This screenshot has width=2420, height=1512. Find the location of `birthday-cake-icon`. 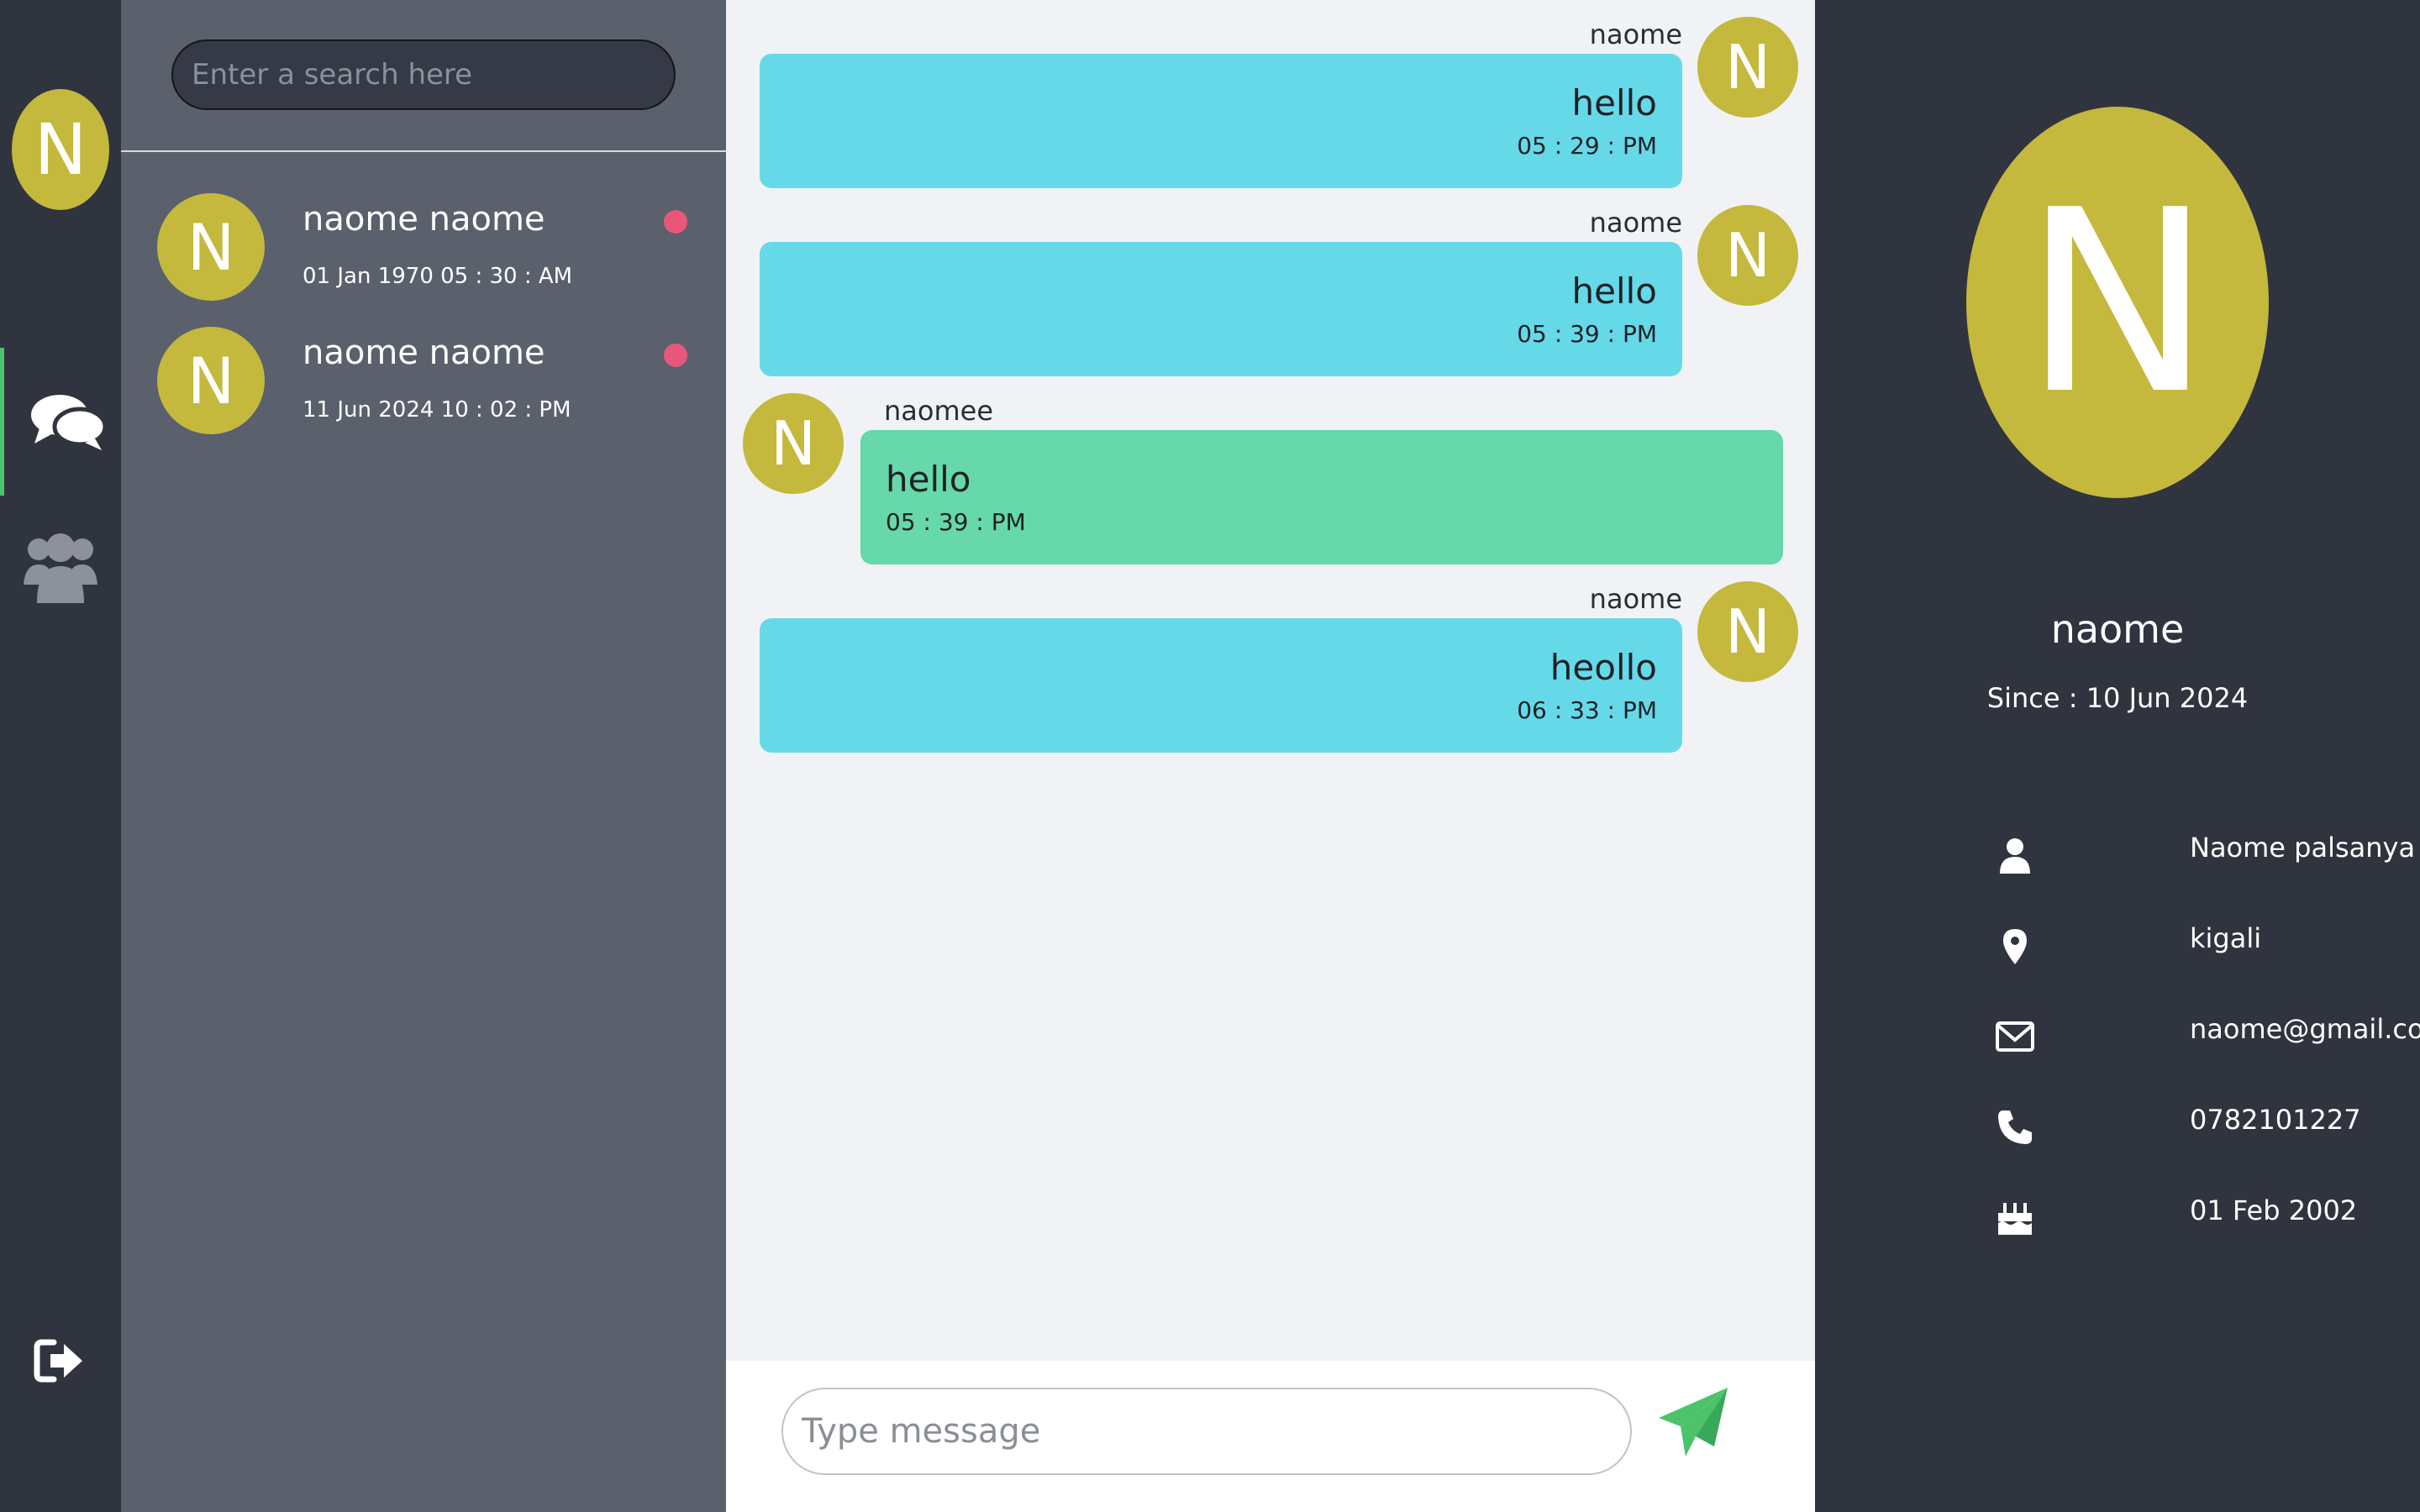

birthday-cake-icon is located at coordinates (2015, 1219).